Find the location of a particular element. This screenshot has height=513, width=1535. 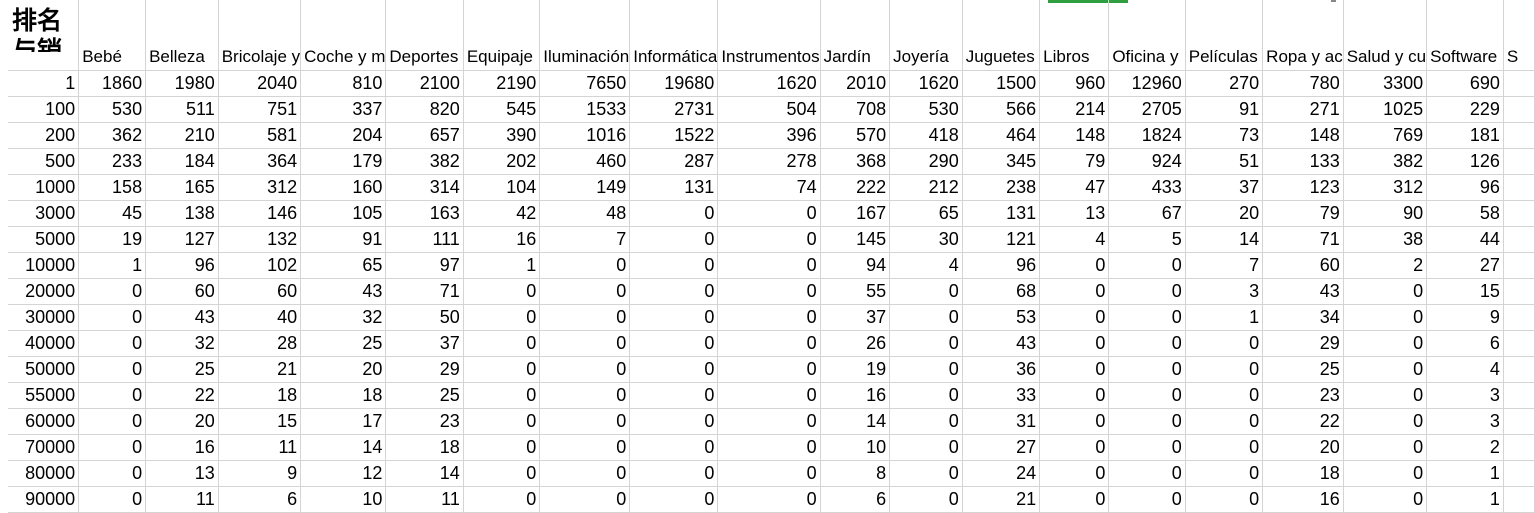

value-cell: 27 is located at coordinates (1001, 447).